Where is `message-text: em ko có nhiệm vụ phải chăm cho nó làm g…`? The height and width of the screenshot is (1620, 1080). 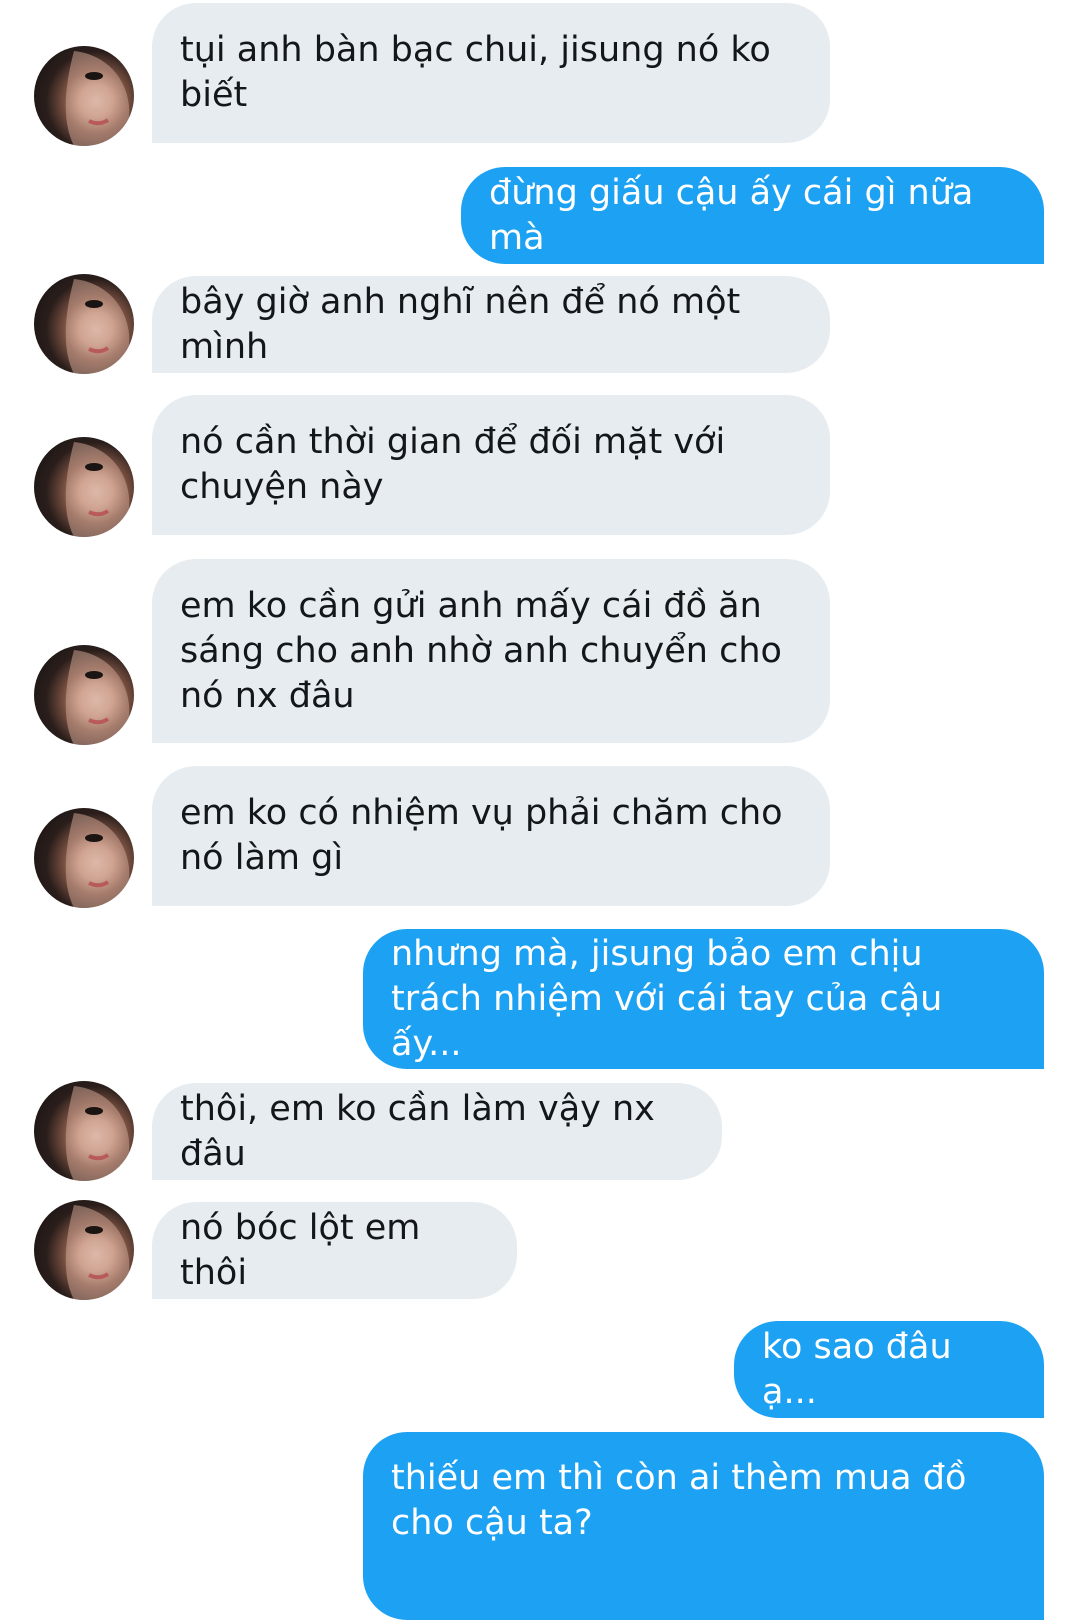
message-text: em ko có nhiệm vụ phải chăm cho nó làm g… is located at coordinates (481, 835).